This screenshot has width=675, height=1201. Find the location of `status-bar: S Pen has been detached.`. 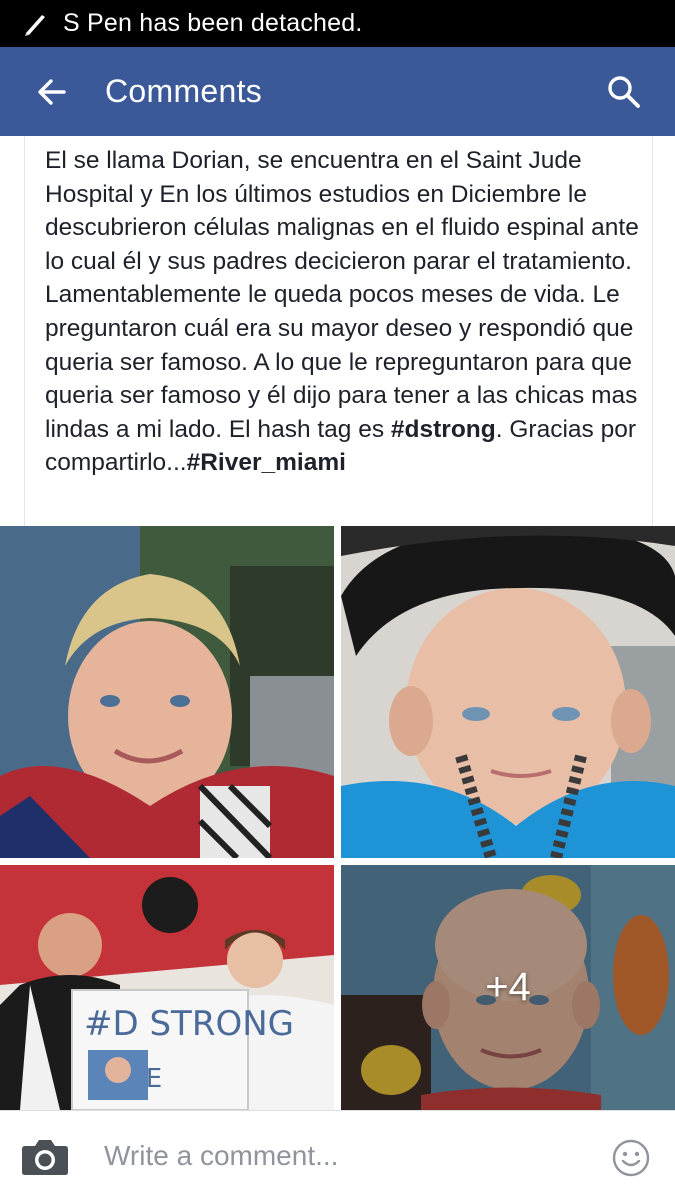

status-bar: S Pen has been detached. is located at coordinates (337, 23).